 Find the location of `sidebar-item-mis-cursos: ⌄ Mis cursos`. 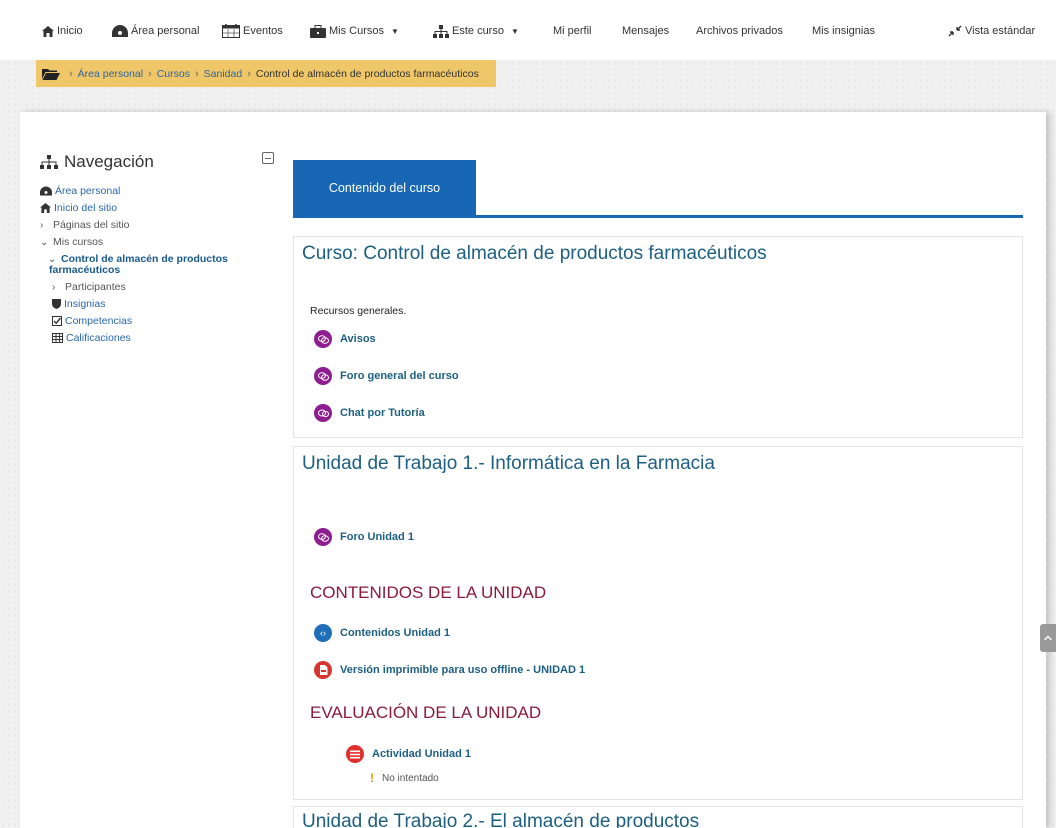

sidebar-item-mis-cursos: ⌄ Mis cursos is located at coordinates (160, 242).